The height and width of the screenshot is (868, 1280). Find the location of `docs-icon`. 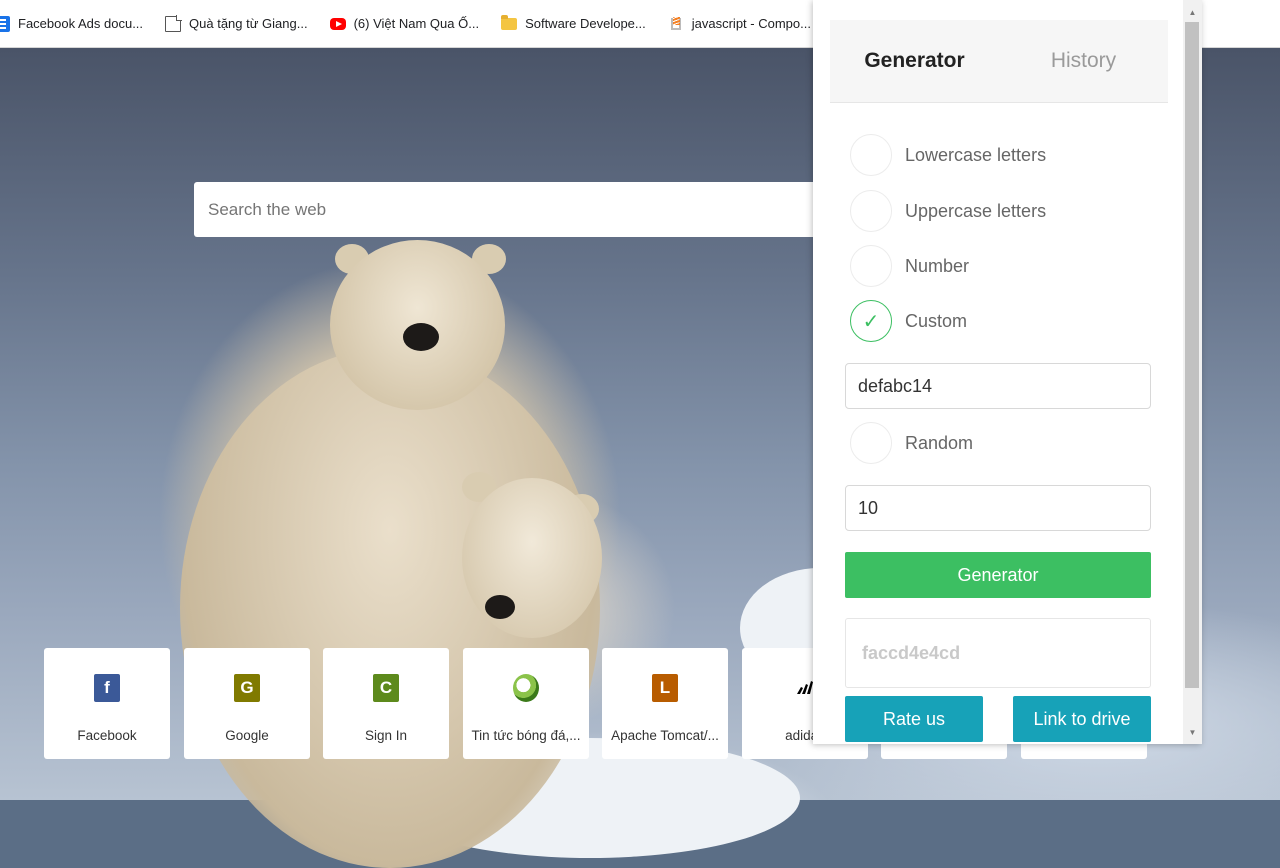

docs-icon is located at coordinates (5, 23).